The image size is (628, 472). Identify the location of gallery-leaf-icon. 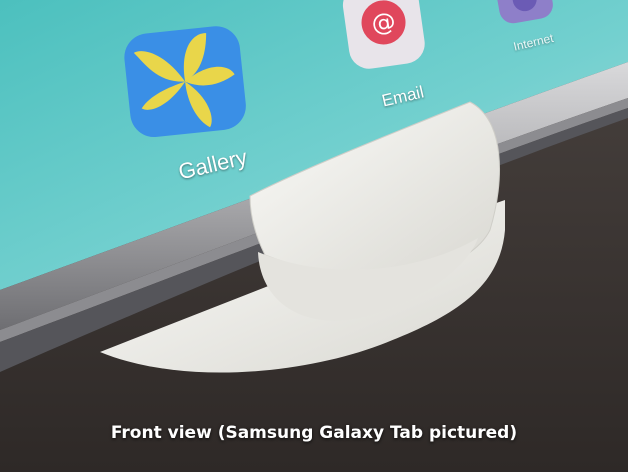
(185, 82).